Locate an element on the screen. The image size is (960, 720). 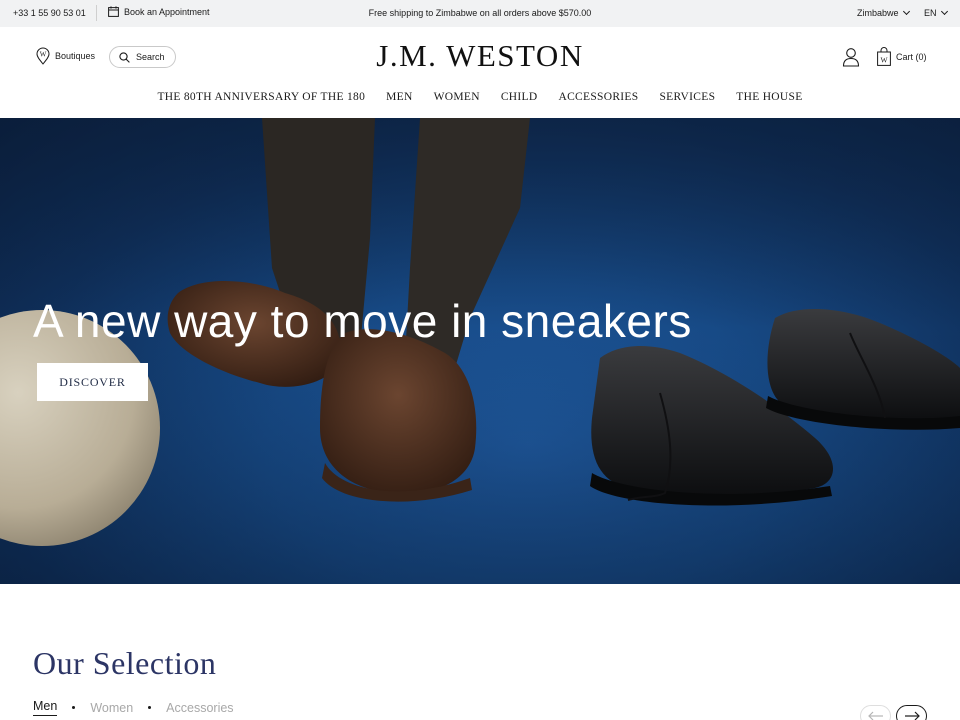
country-label: Zimbabwe is located at coordinates (878, 13).